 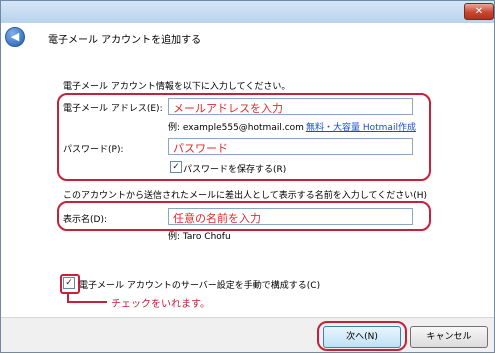 I want to click on back-arrow-icon: ◀, so click(x=15, y=37).